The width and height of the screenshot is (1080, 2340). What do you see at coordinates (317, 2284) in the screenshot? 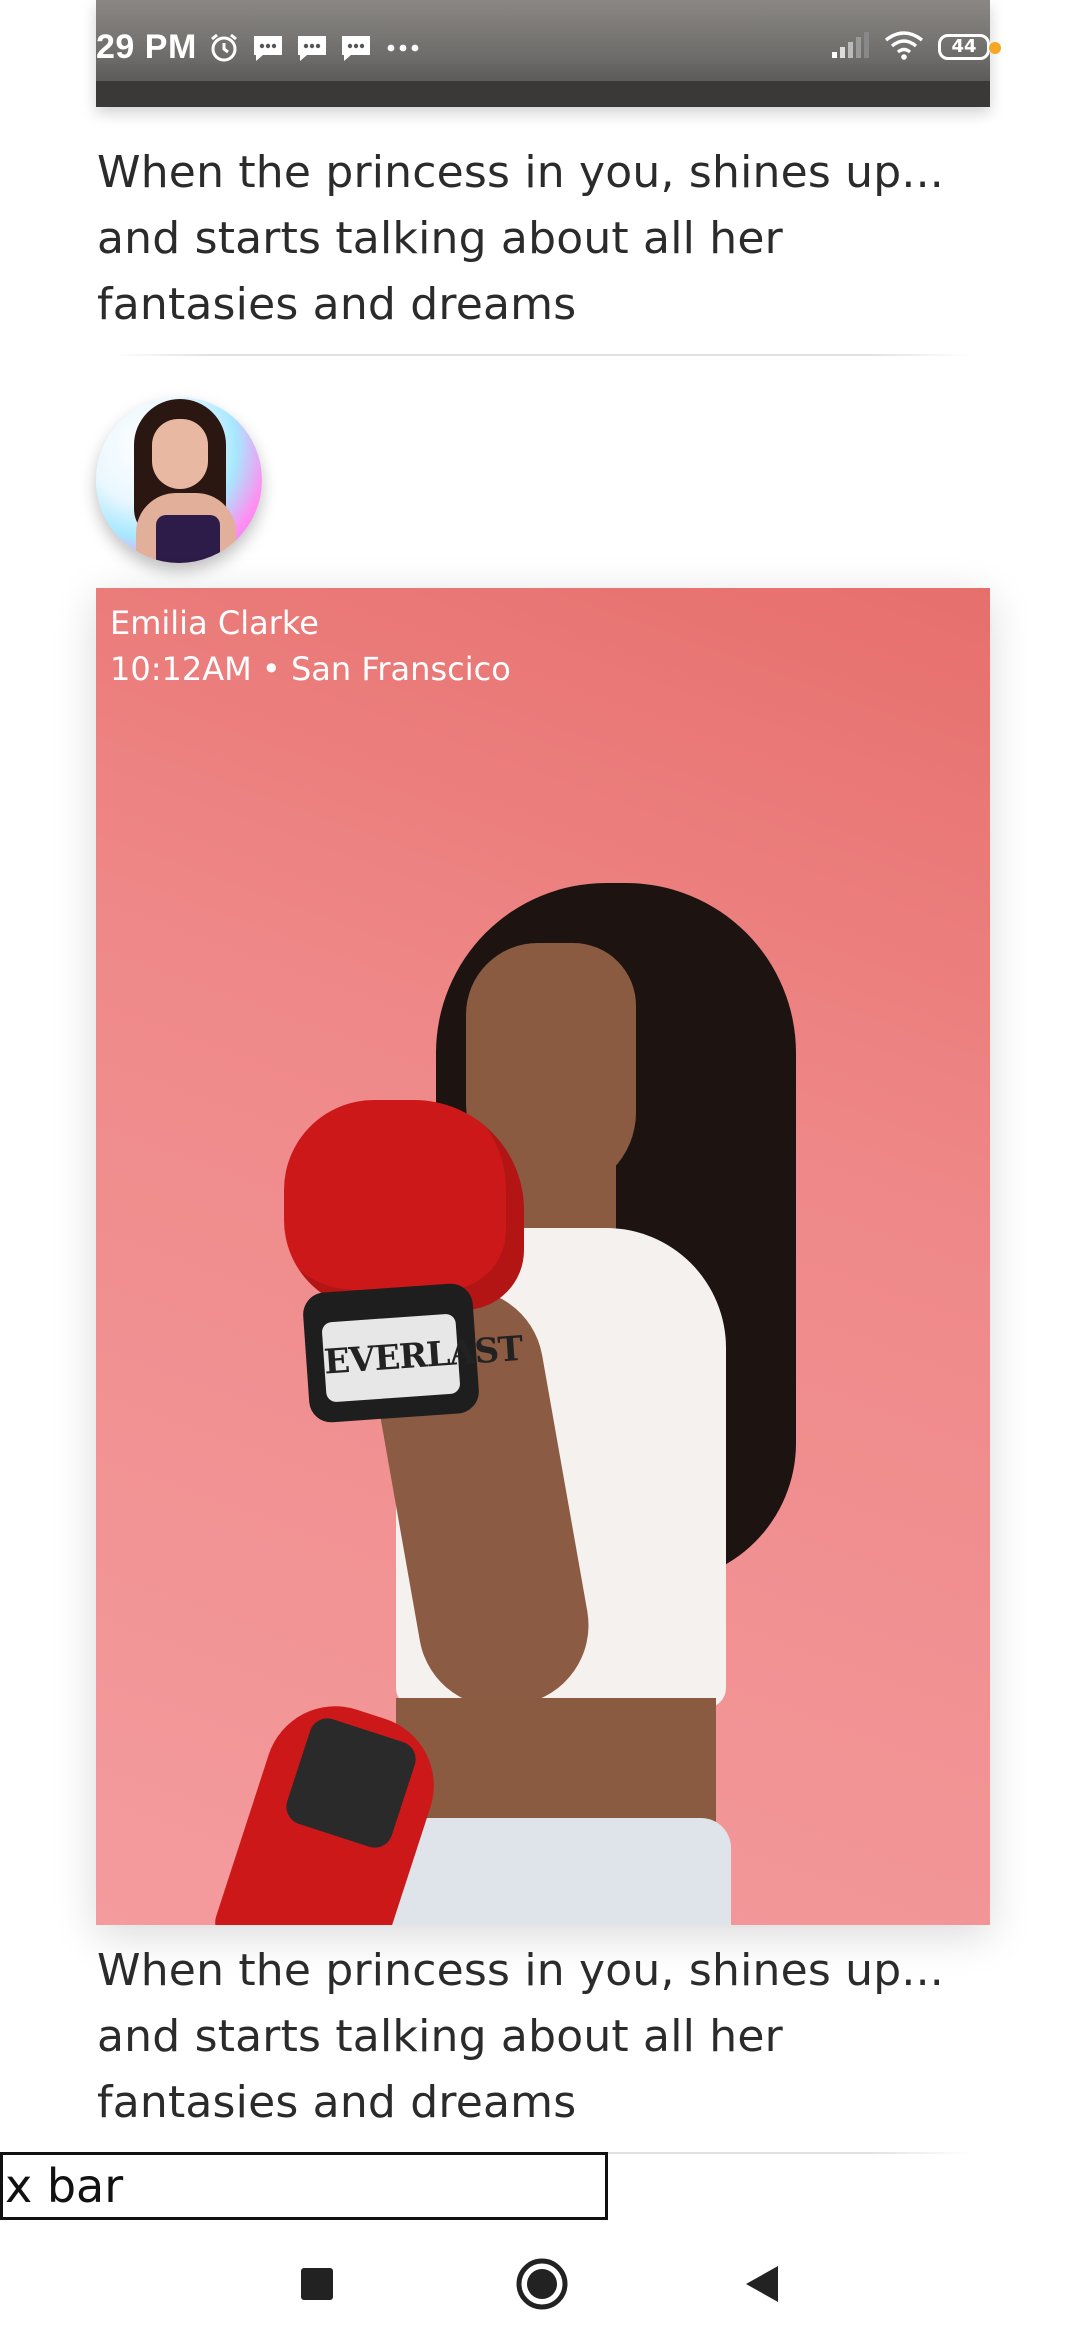
I see `recents-square-icon` at bounding box center [317, 2284].